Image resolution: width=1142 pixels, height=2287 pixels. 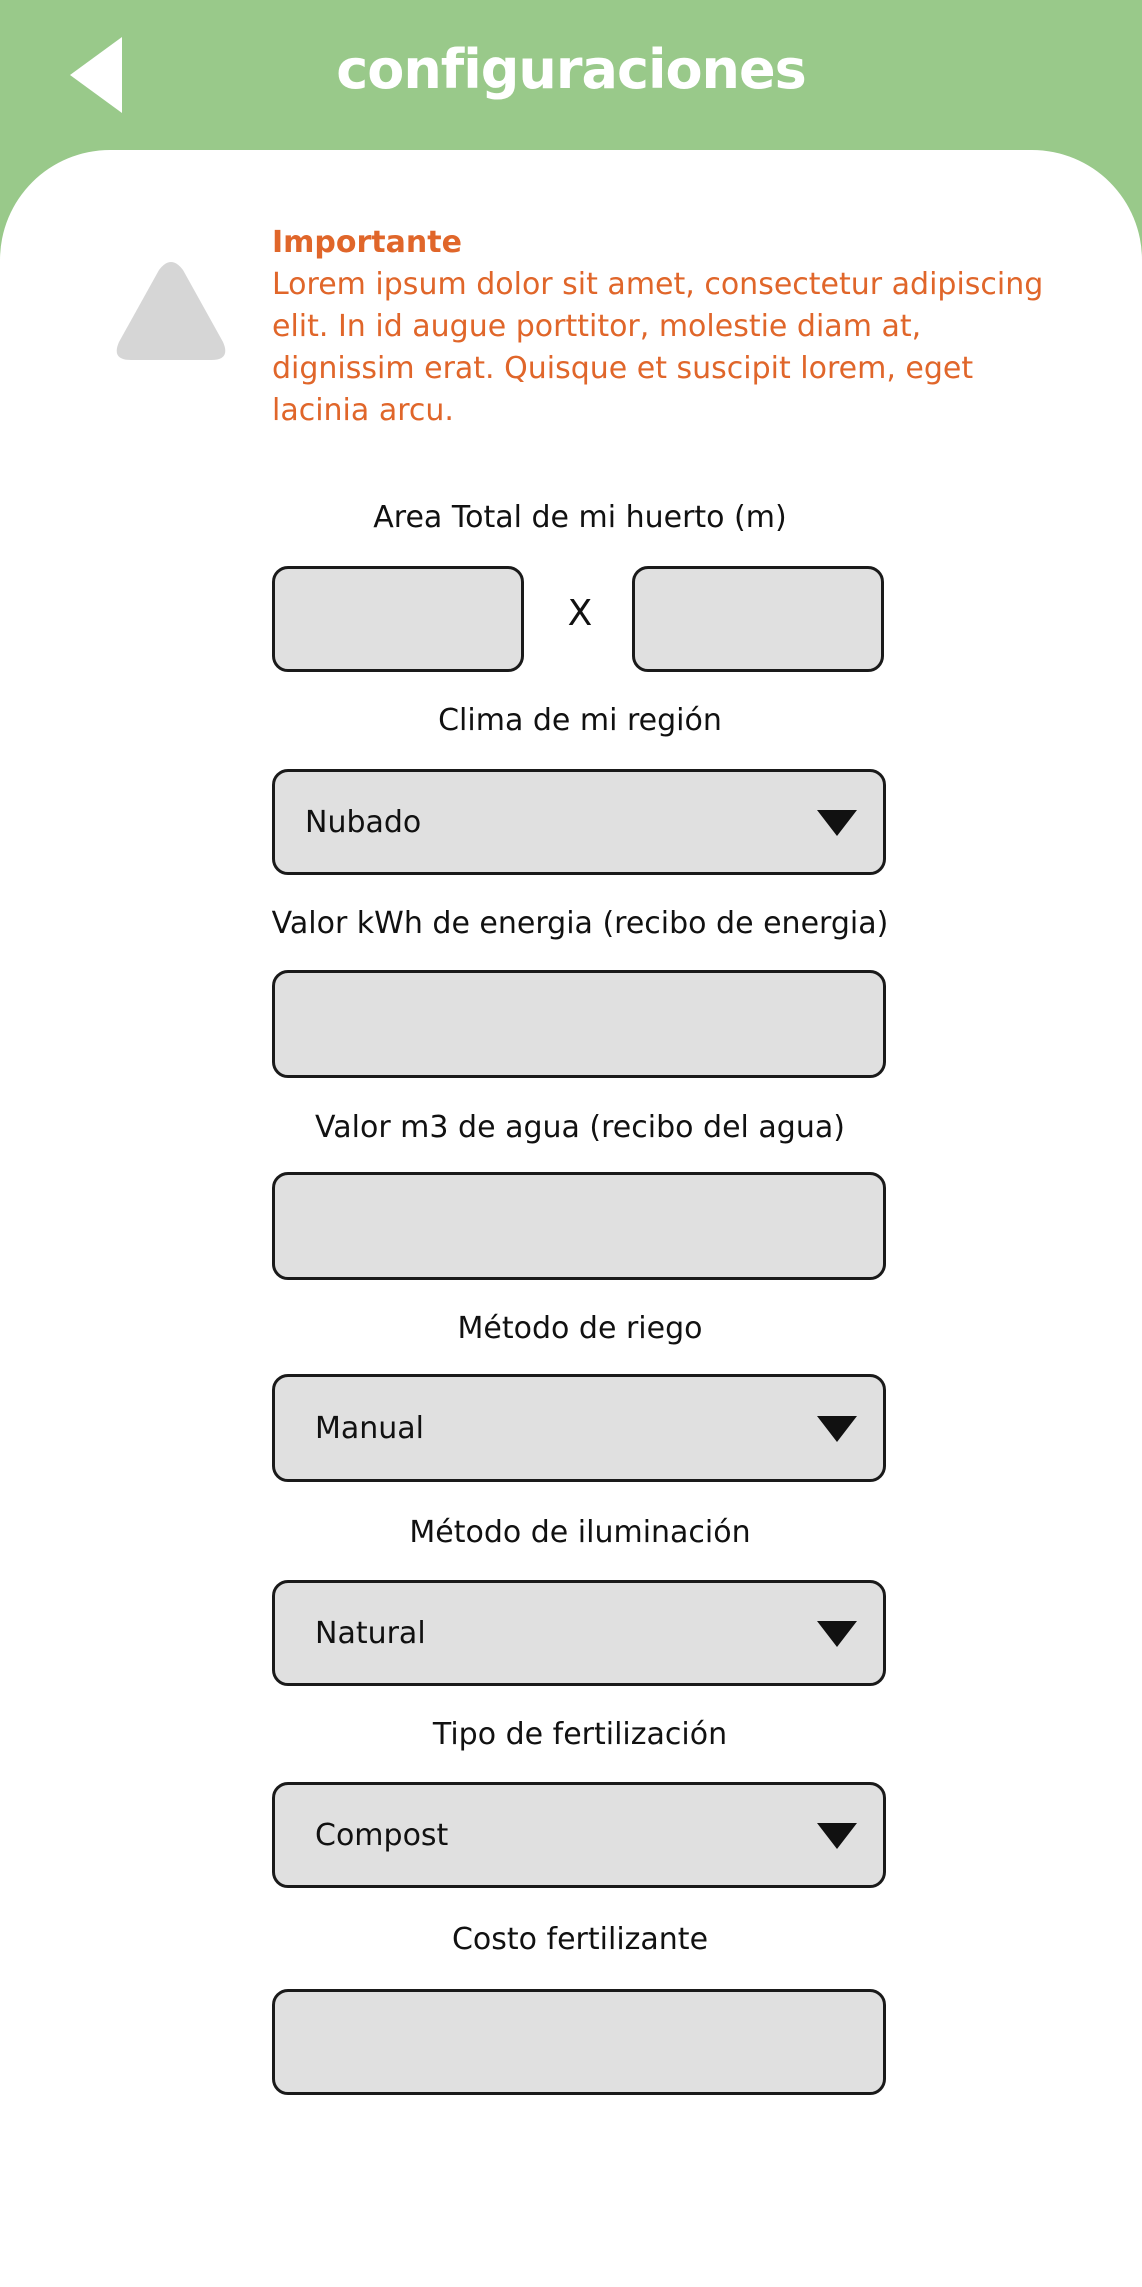 I want to click on app-header: configuraciones, so click(x=571, y=80).